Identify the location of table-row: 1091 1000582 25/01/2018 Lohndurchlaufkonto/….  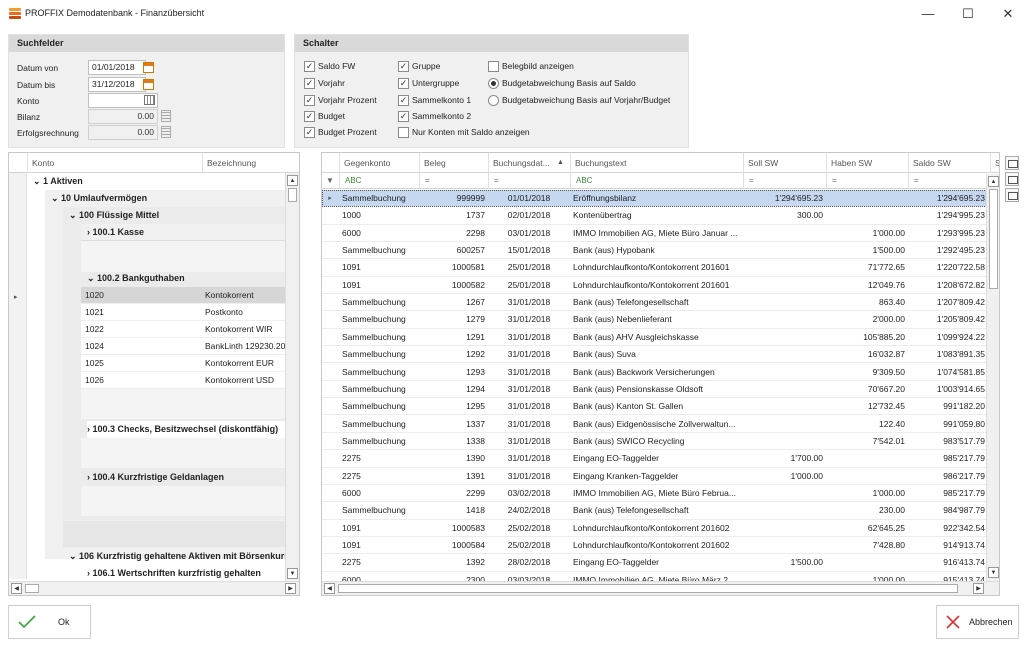
(654, 286).